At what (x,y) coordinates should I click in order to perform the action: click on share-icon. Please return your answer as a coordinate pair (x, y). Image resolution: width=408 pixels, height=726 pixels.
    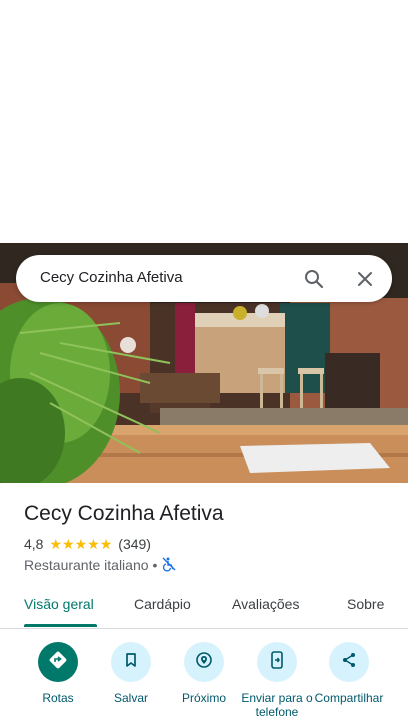
    Looking at the image, I should click on (349, 662).